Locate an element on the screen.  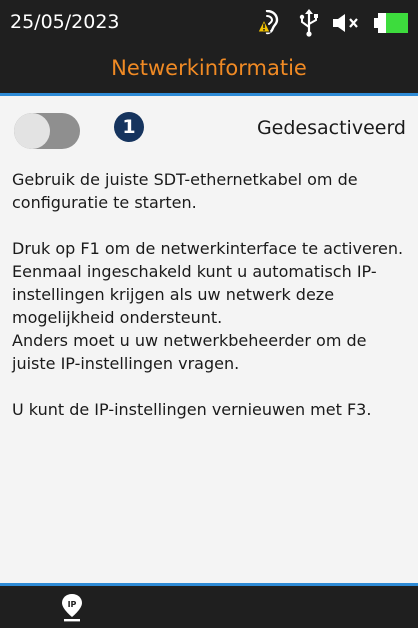
step-badge: 1 is located at coordinates (129, 127).